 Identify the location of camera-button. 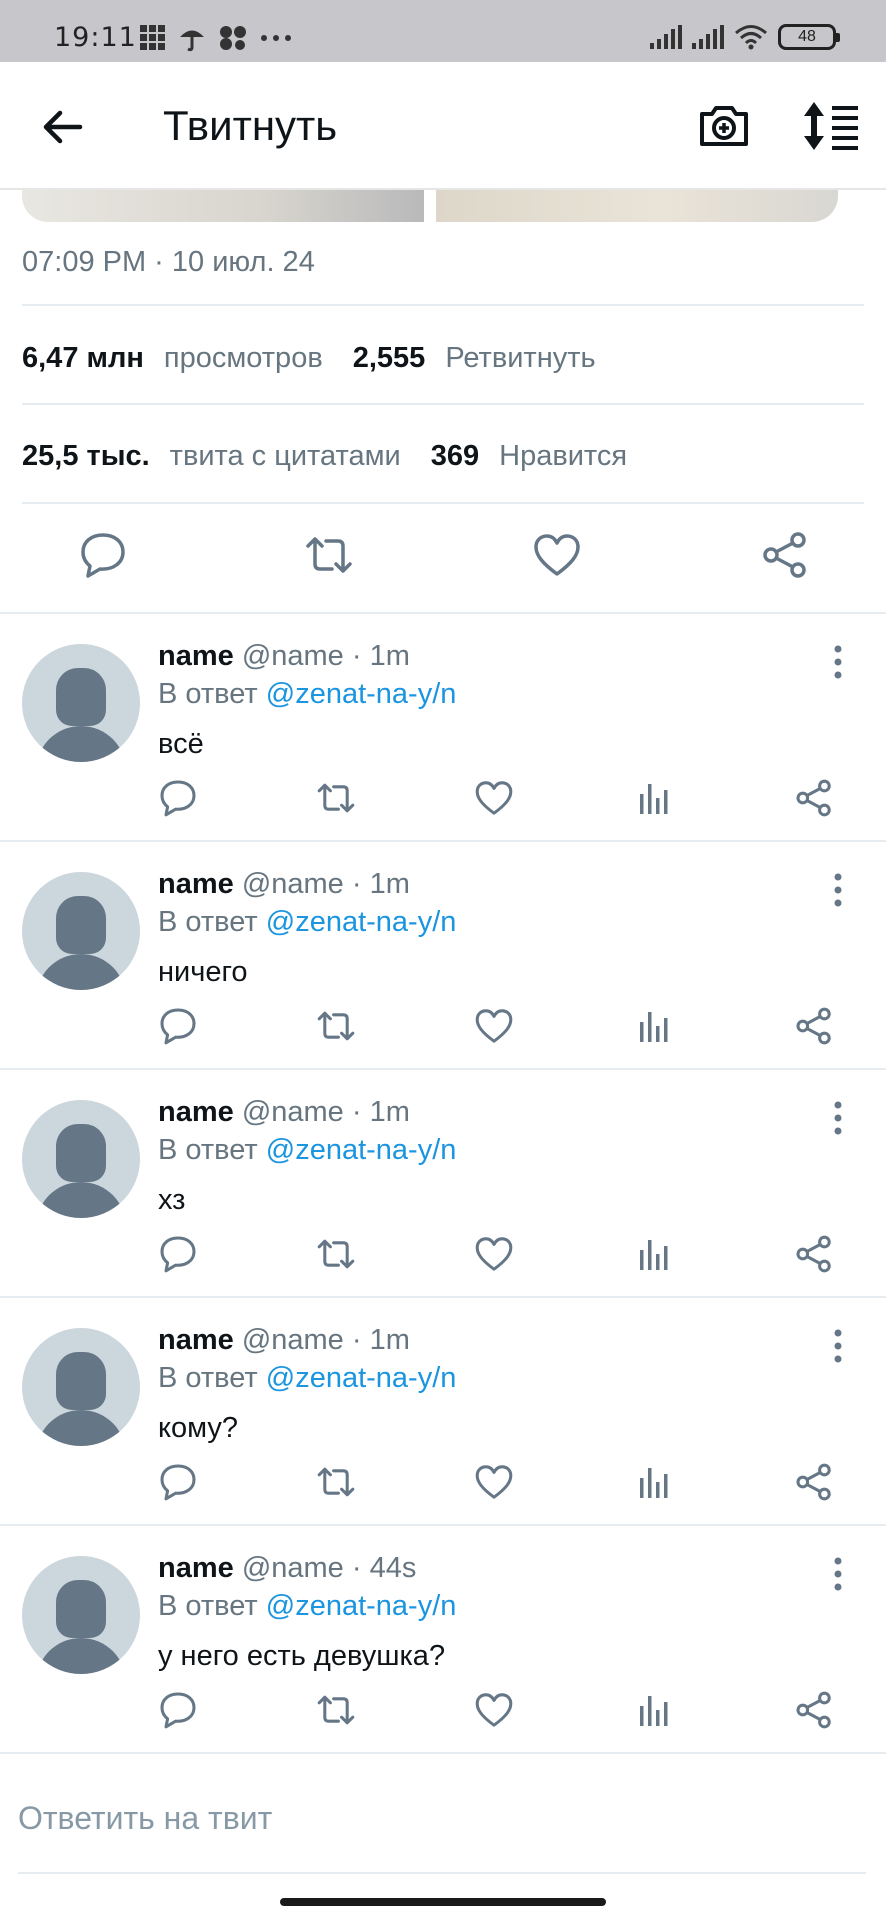
(724, 126).